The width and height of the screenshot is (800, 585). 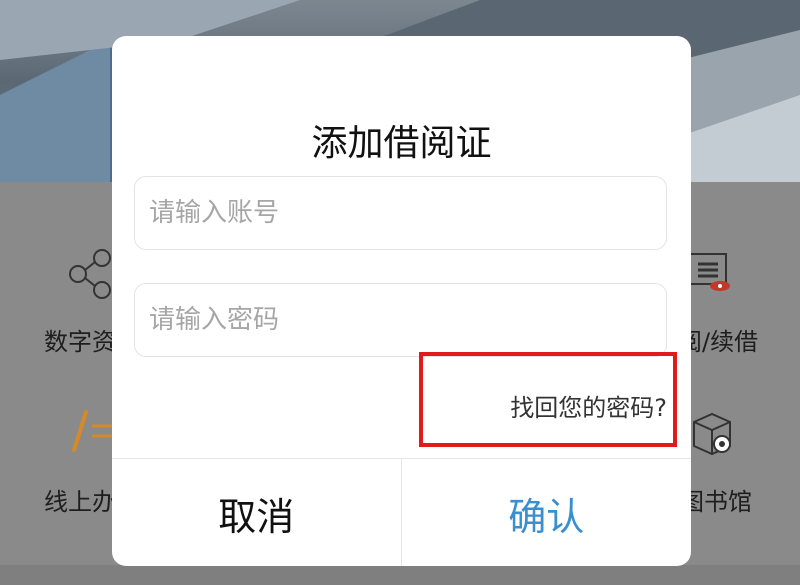 I want to click on document-eye-icon, so click(x=717, y=279).